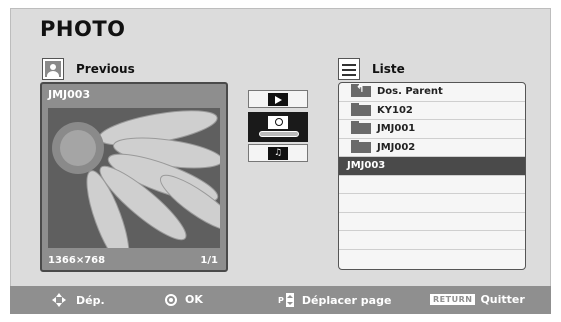 The height and width of the screenshot is (322, 561). Describe the element at coordinates (388, 69) in the screenshot. I see `list-header-label: Liste` at that location.